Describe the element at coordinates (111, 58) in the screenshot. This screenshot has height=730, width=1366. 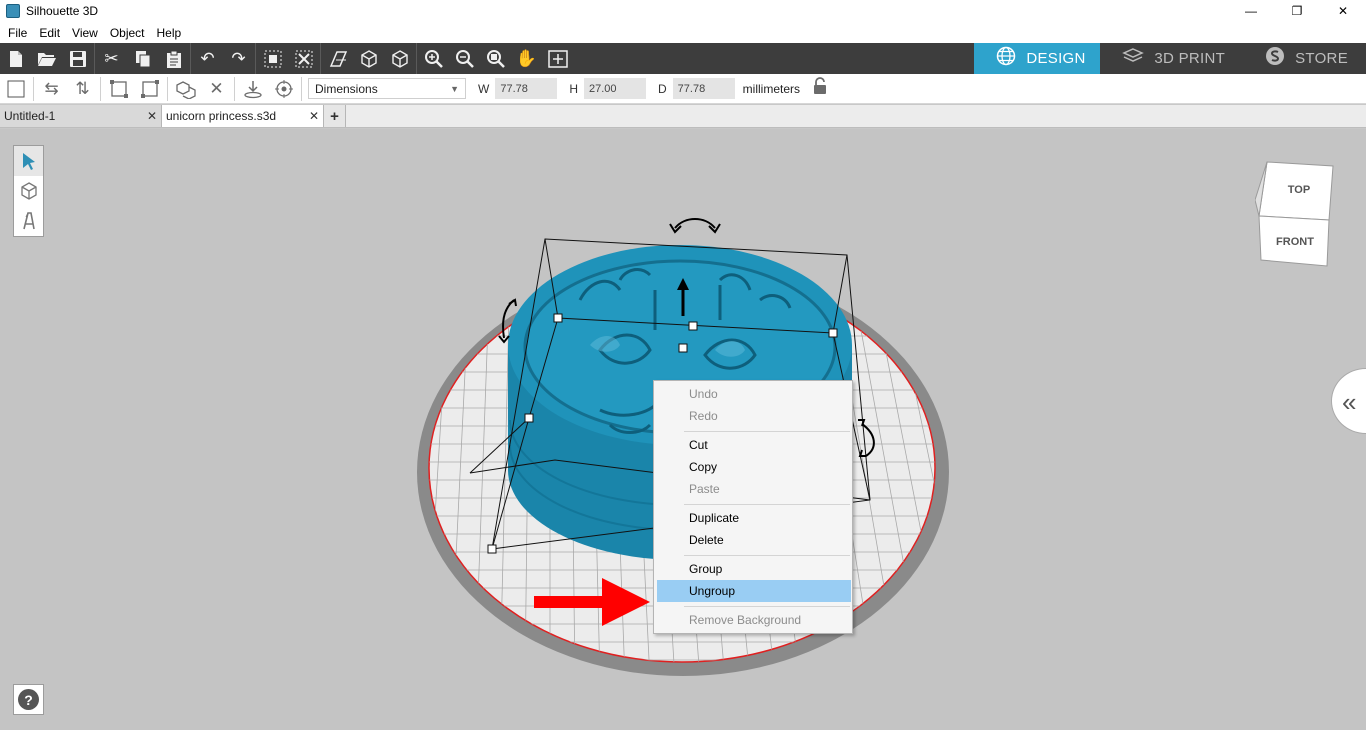
I see `cut-icon: ✂` at that location.